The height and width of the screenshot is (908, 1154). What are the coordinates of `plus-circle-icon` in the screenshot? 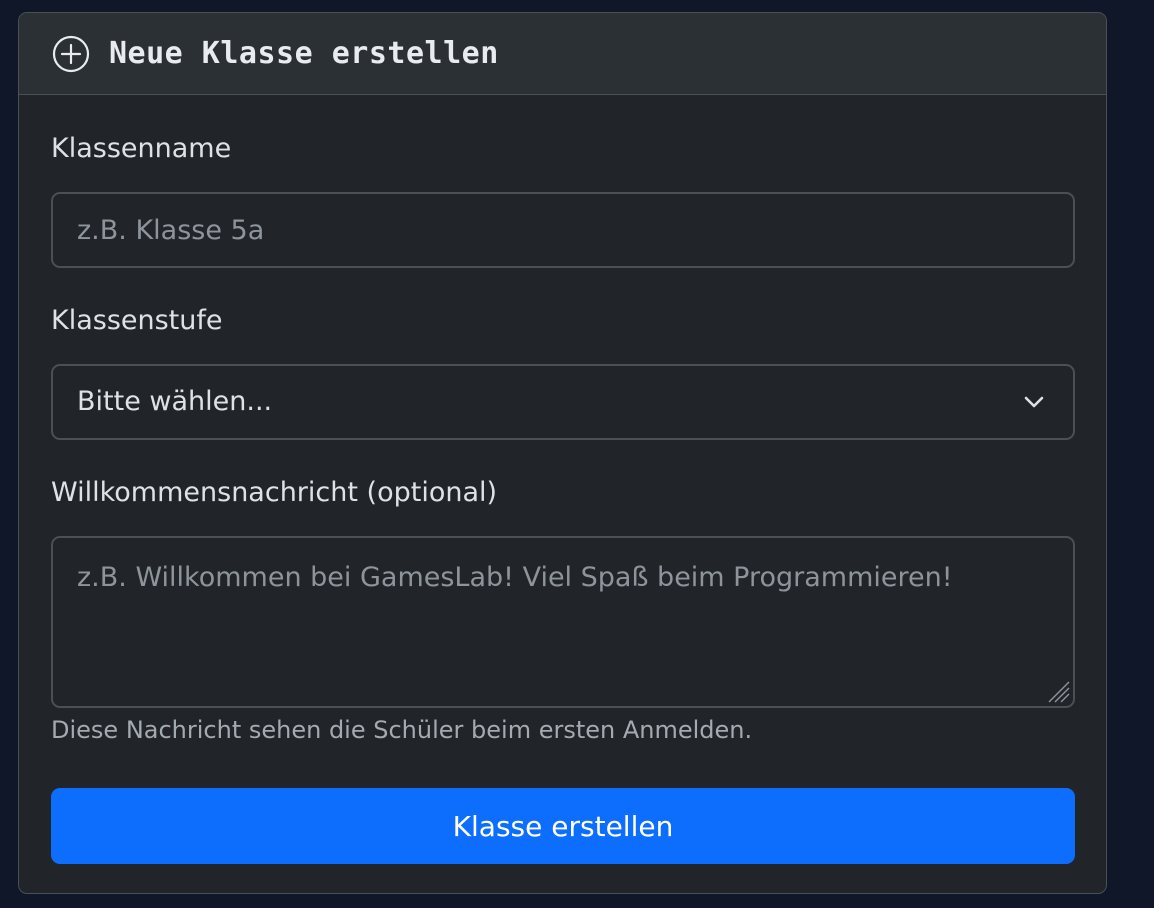 It's located at (71, 54).